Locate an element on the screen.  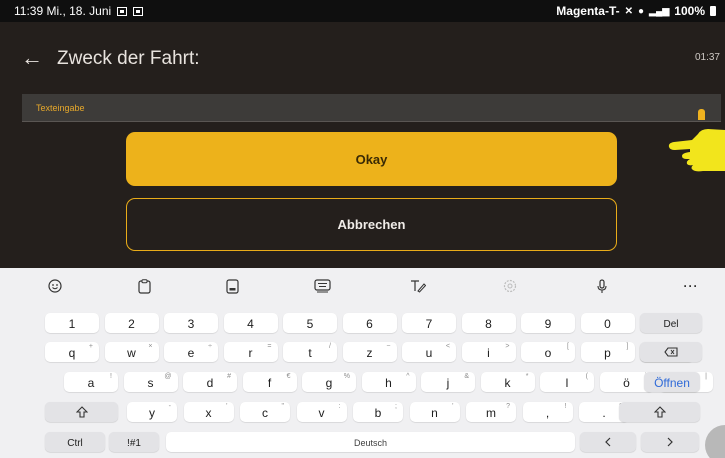
okay-button: Okay is located at coordinates (371, 159).